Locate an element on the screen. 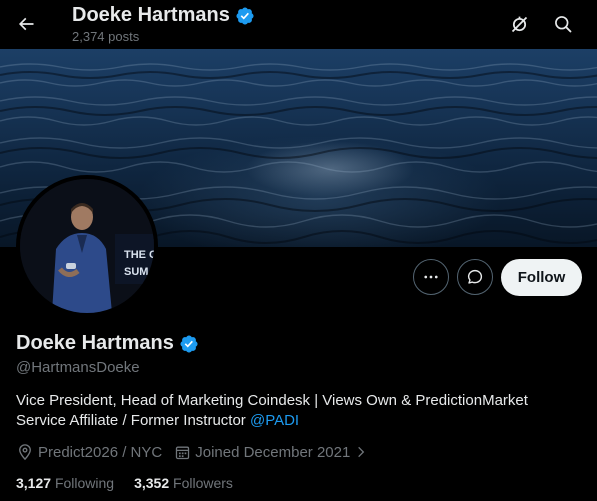  follow-button: Follow is located at coordinates (541, 277).